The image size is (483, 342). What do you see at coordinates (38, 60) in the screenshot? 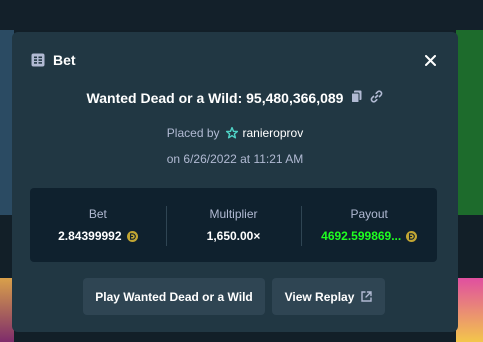
I see `bet-slip-icon` at bounding box center [38, 60].